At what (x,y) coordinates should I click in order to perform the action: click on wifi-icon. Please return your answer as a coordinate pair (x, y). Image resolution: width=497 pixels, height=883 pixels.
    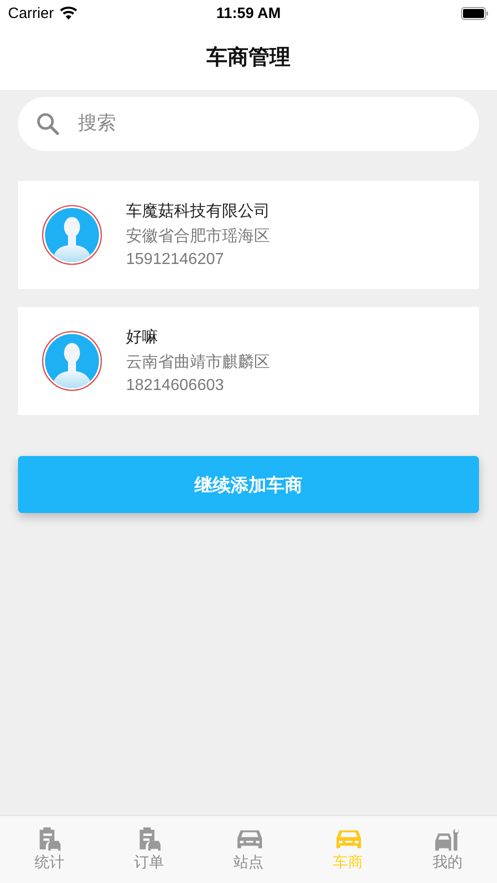
    Looking at the image, I should click on (68, 13).